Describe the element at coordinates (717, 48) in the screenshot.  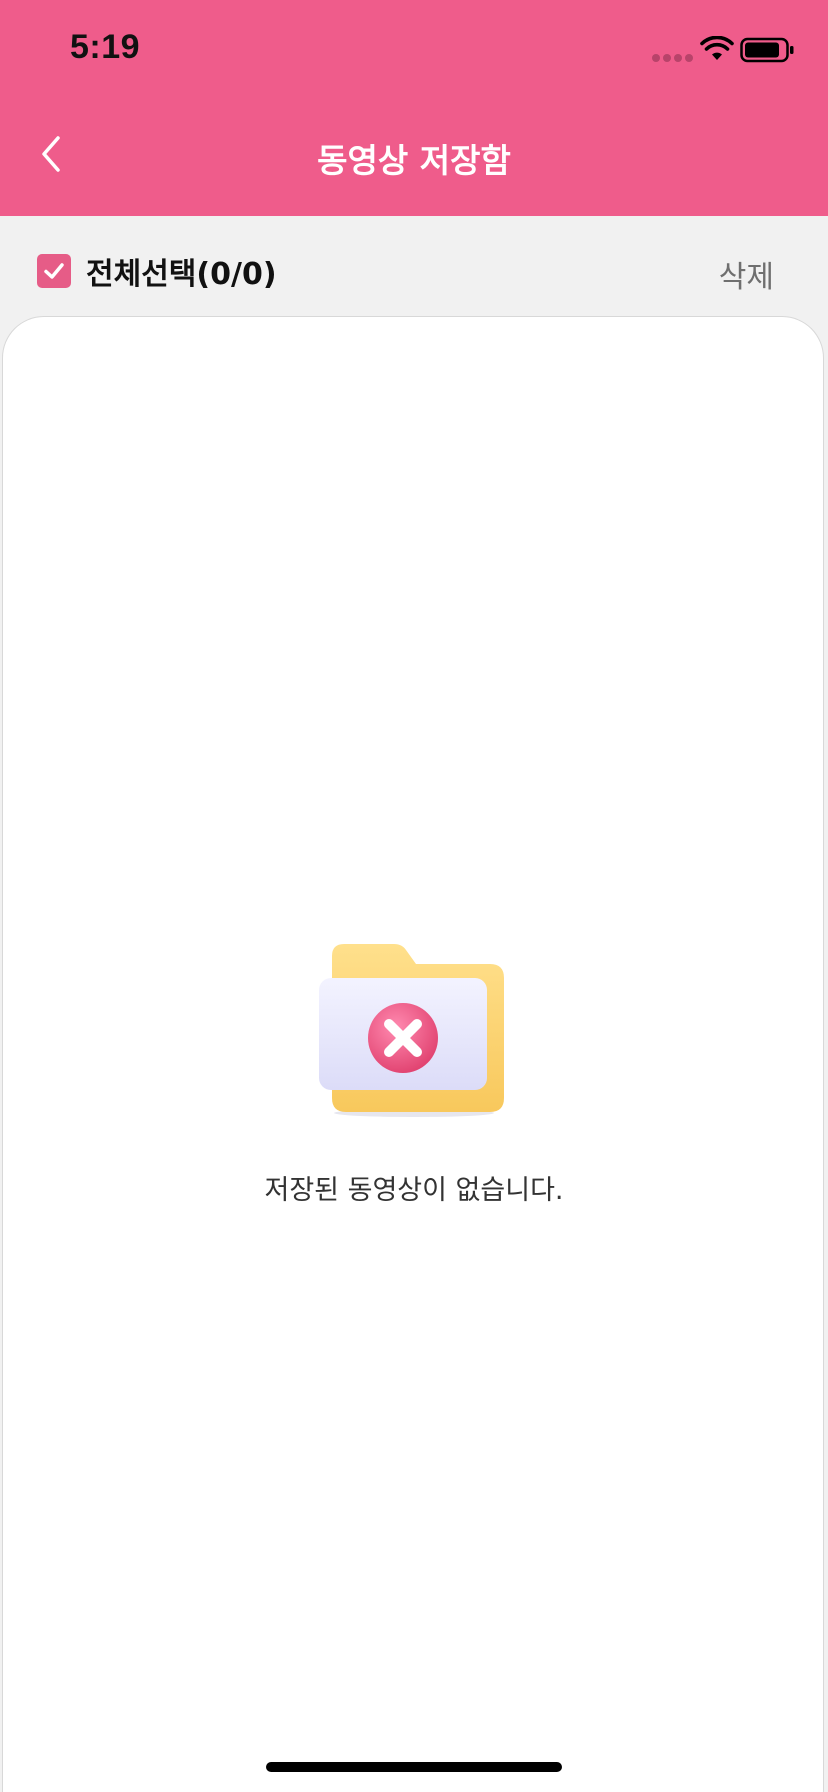
I see `wifi-icon` at that location.